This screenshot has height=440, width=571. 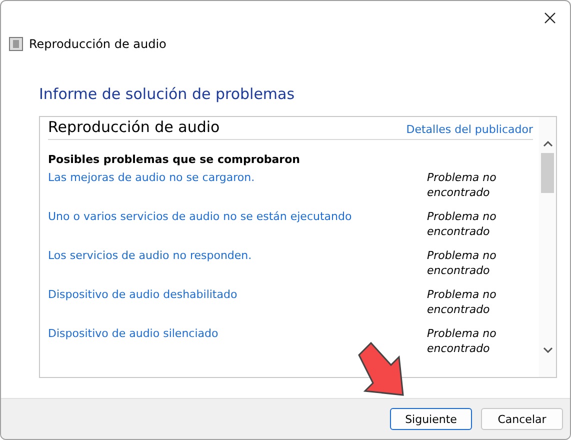 What do you see at coordinates (547, 173) in the screenshot?
I see `scroll-thumb` at bounding box center [547, 173].